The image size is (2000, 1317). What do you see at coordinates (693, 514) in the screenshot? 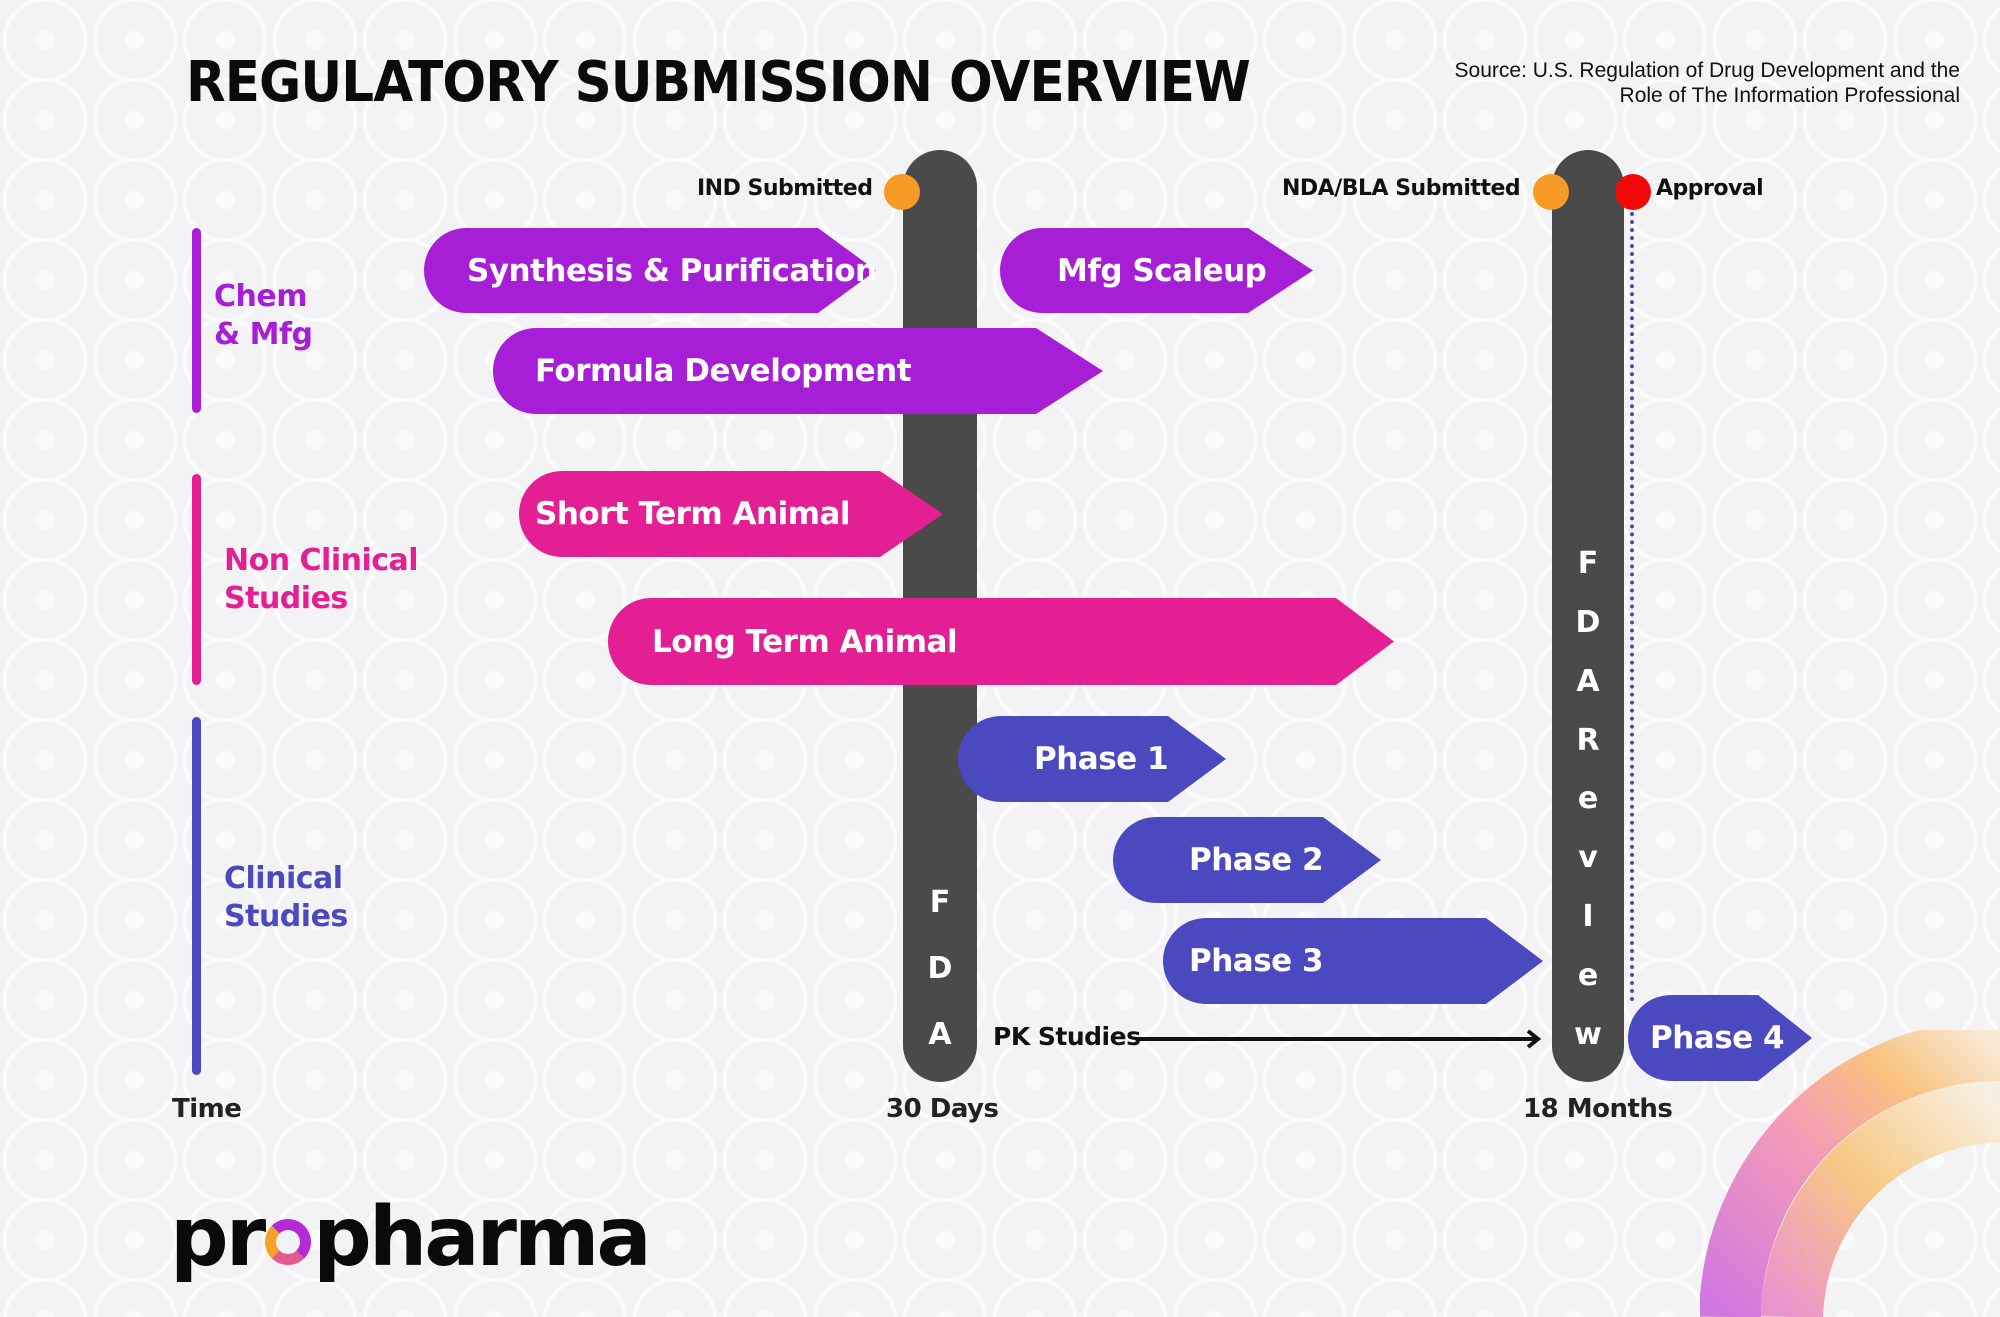
I see `activity-label: Short Term Animal` at bounding box center [693, 514].